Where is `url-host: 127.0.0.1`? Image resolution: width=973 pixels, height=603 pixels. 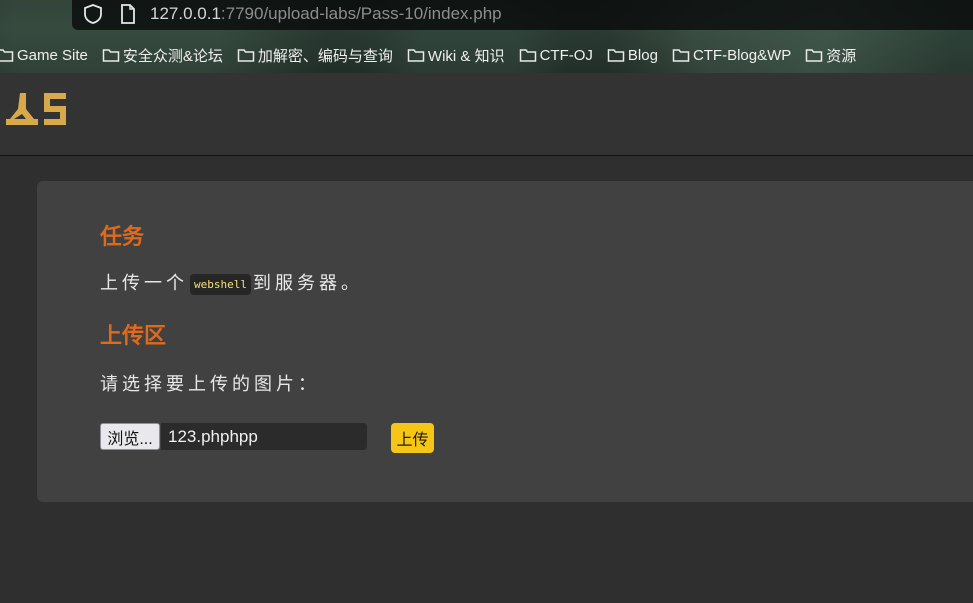
url-host: 127.0.0.1 is located at coordinates (185, 13).